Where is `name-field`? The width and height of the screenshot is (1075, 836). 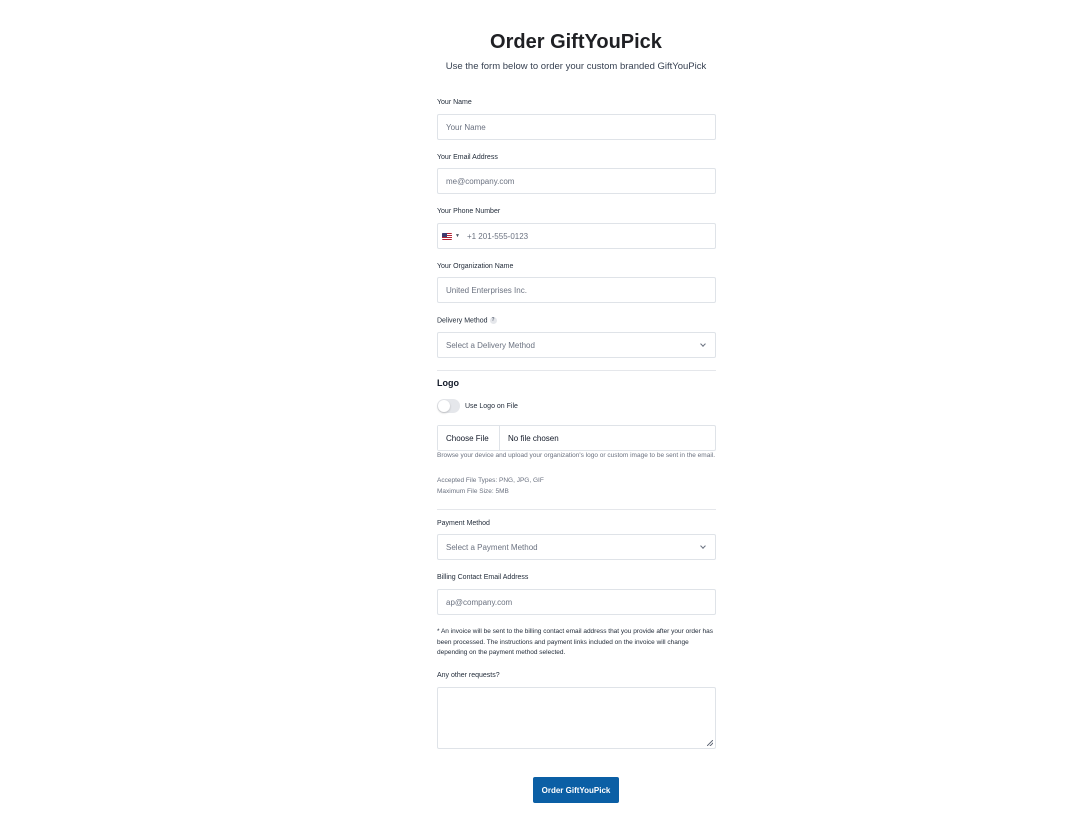
name-field is located at coordinates (576, 127).